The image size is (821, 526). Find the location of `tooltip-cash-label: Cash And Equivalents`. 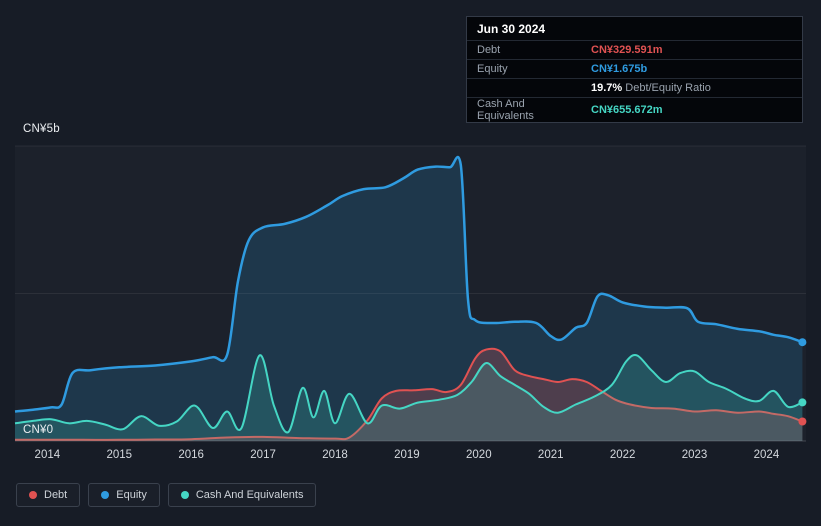

tooltip-cash-label: Cash And Equivalents is located at coordinates (505, 110).